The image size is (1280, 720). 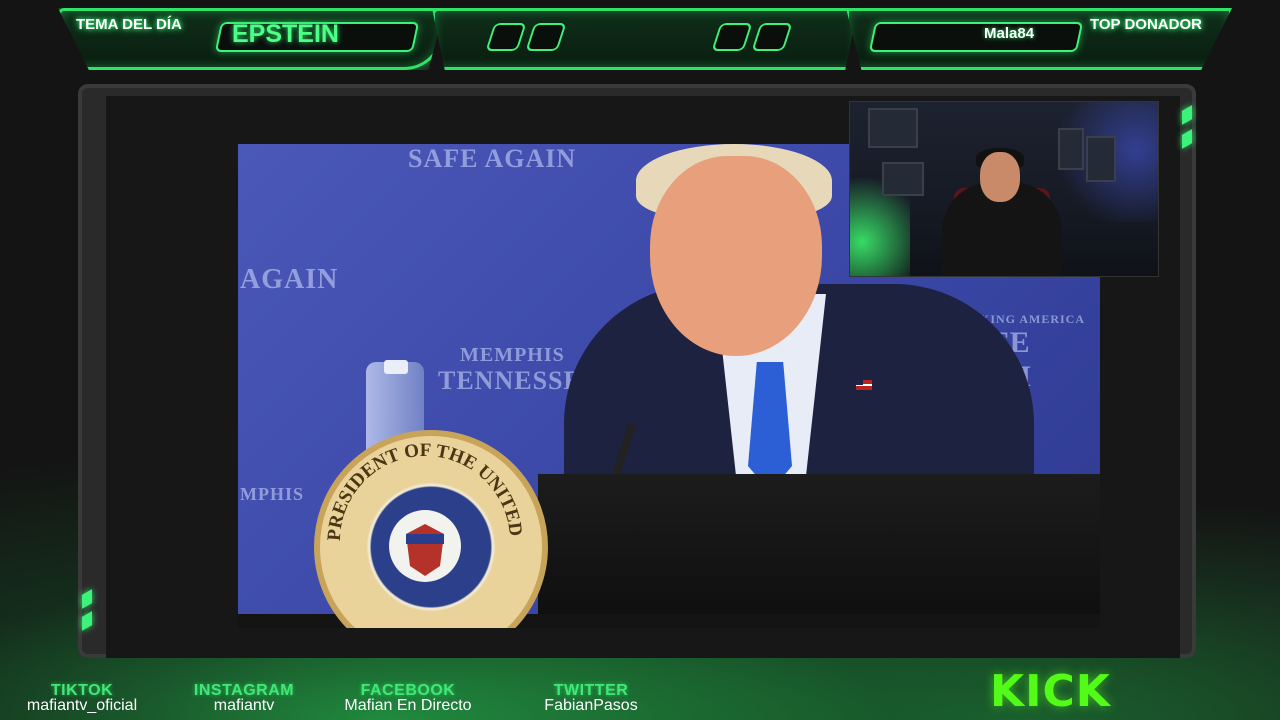 I want to click on podium, so click(x=819, y=551).